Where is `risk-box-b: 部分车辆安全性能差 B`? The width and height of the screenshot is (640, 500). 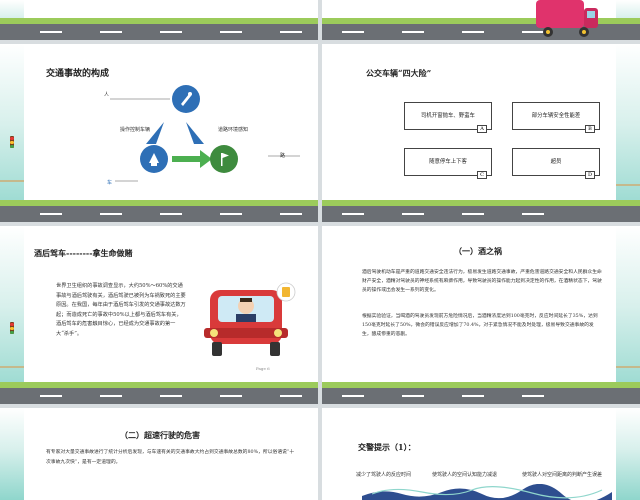 risk-box-b: 部分车辆安全性能差 B is located at coordinates (556, 117).